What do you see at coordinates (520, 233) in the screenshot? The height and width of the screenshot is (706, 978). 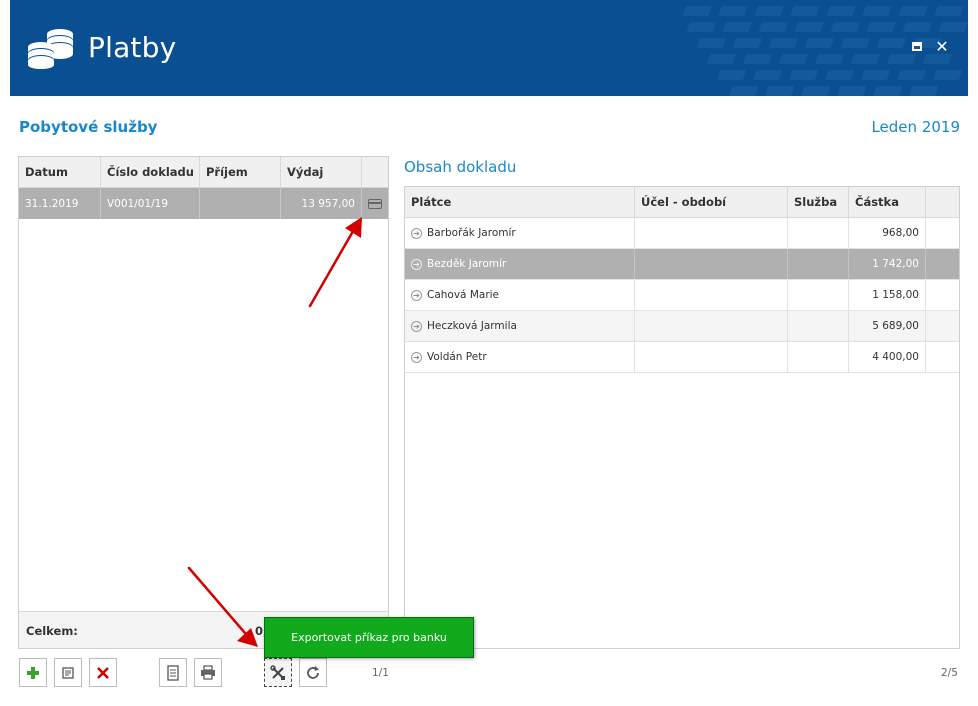 I see `cell-platce: ➔ Barbořák Jaromír` at bounding box center [520, 233].